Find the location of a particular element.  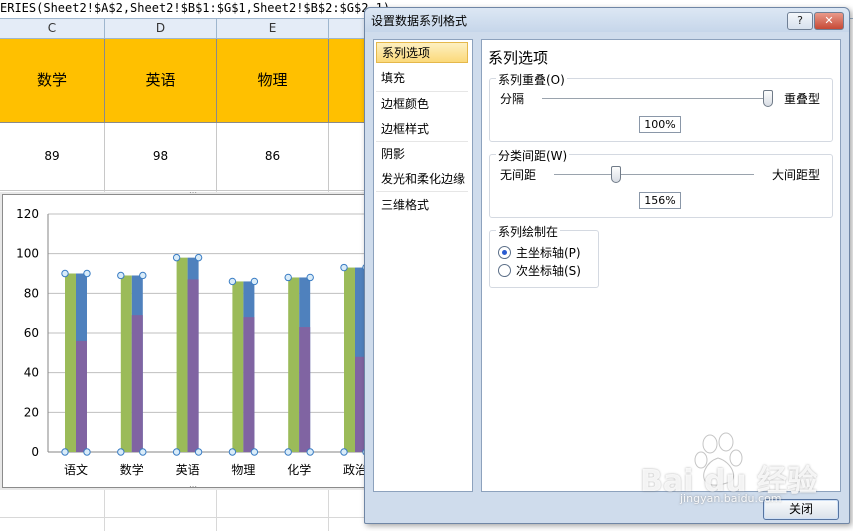

cell-header-english: 英语 is located at coordinates (161, 81).